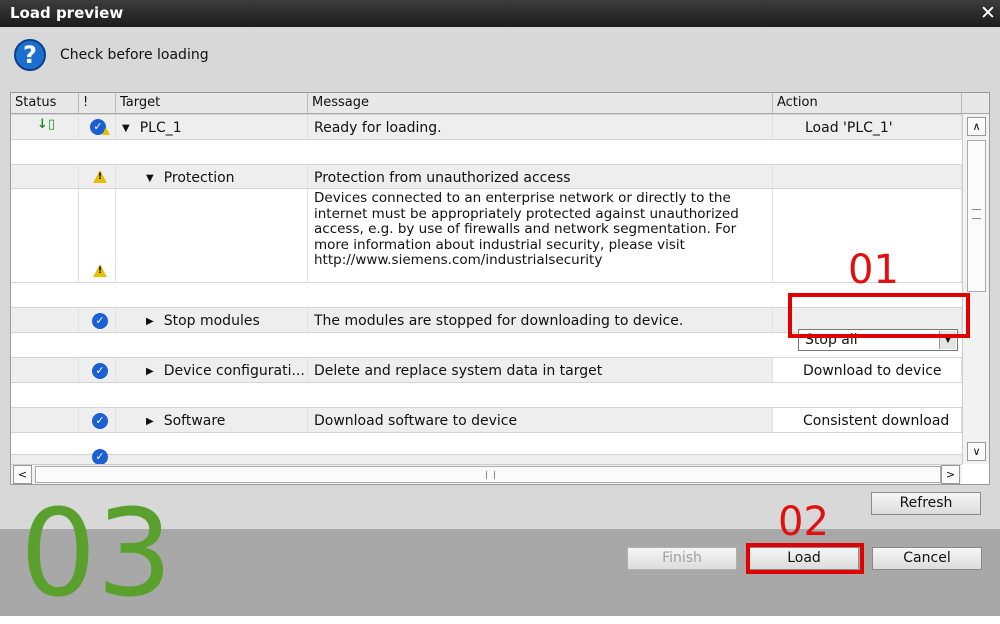 Image resolution: width=1000 pixels, height=624 pixels. I want to click on download-status-icon: ↓▯, so click(46, 124).